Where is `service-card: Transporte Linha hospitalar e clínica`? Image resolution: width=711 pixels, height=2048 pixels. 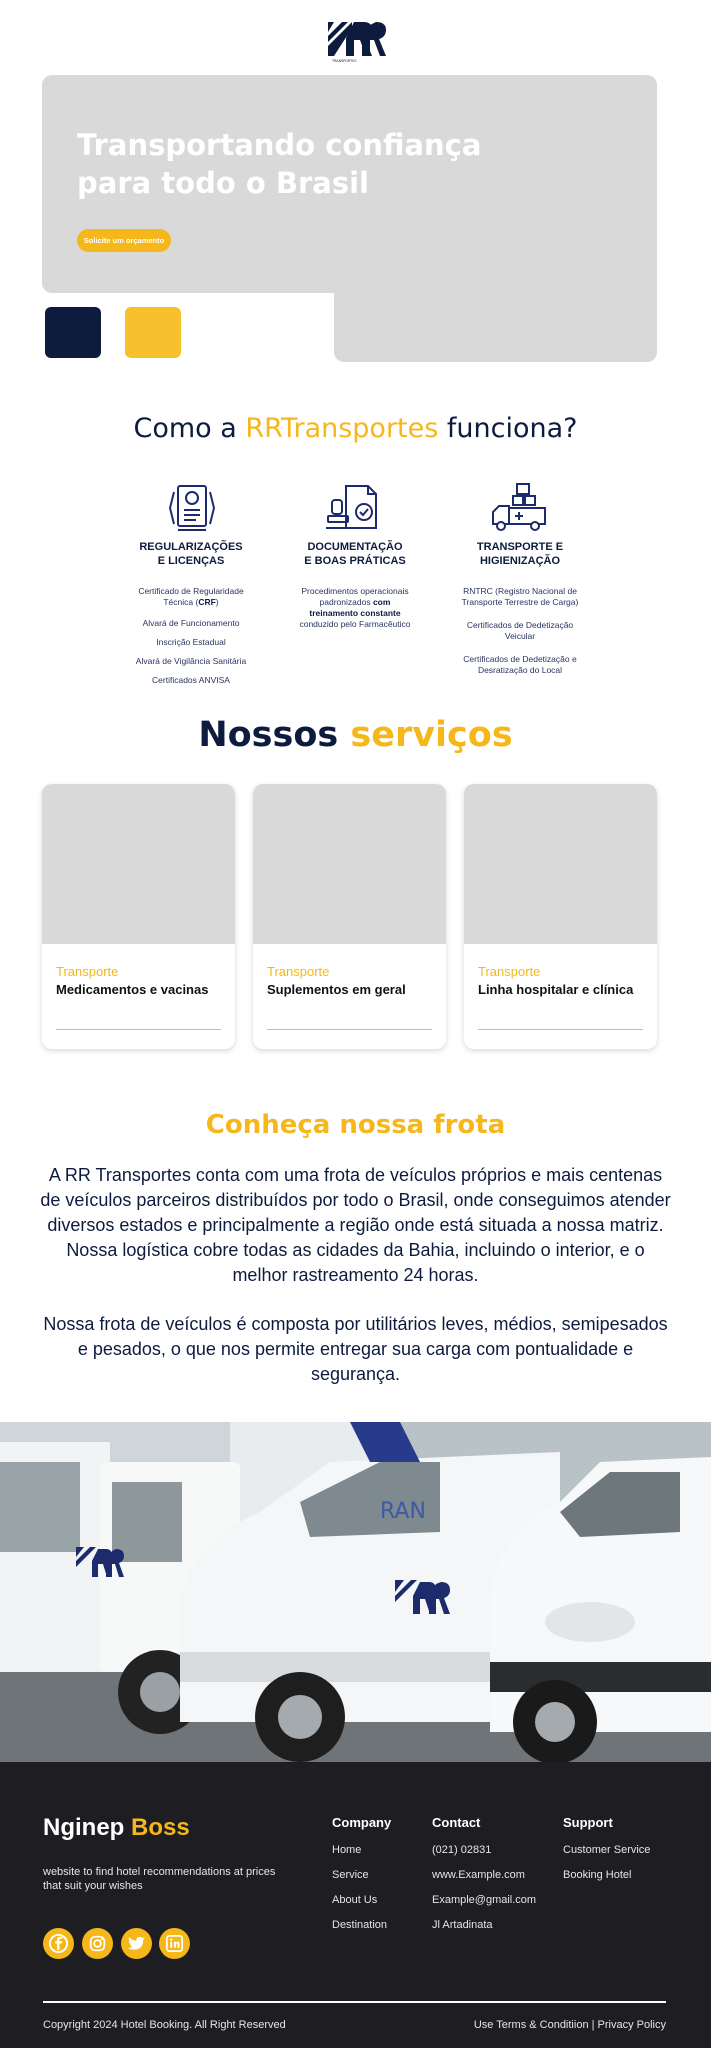 service-card: Transporte Linha hospitalar e clínica is located at coordinates (560, 916).